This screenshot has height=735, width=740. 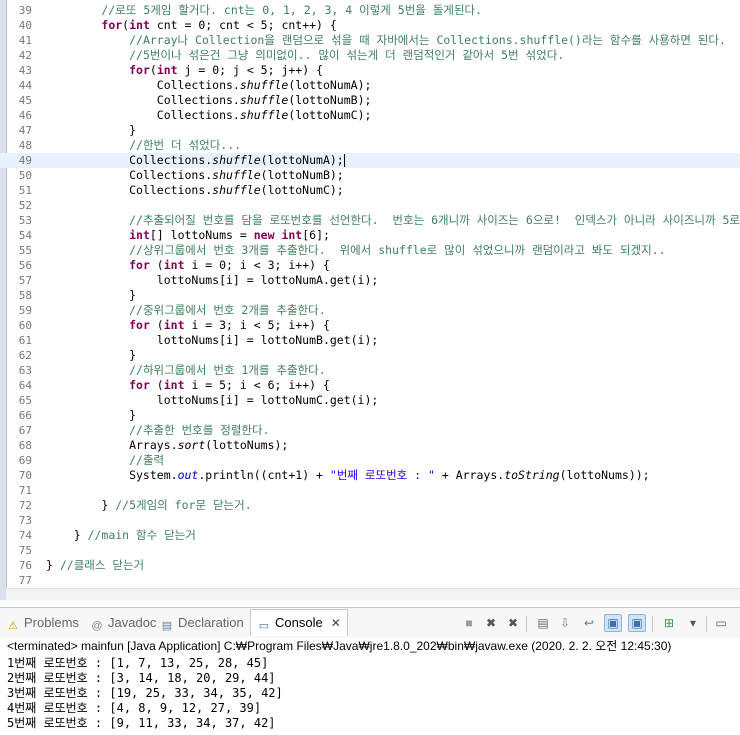 What do you see at coordinates (370, 70) in the screenshot?
I see `code-line: 43 for(int j = 0; j < 5; j++) {` at bounding box center [370, 70].